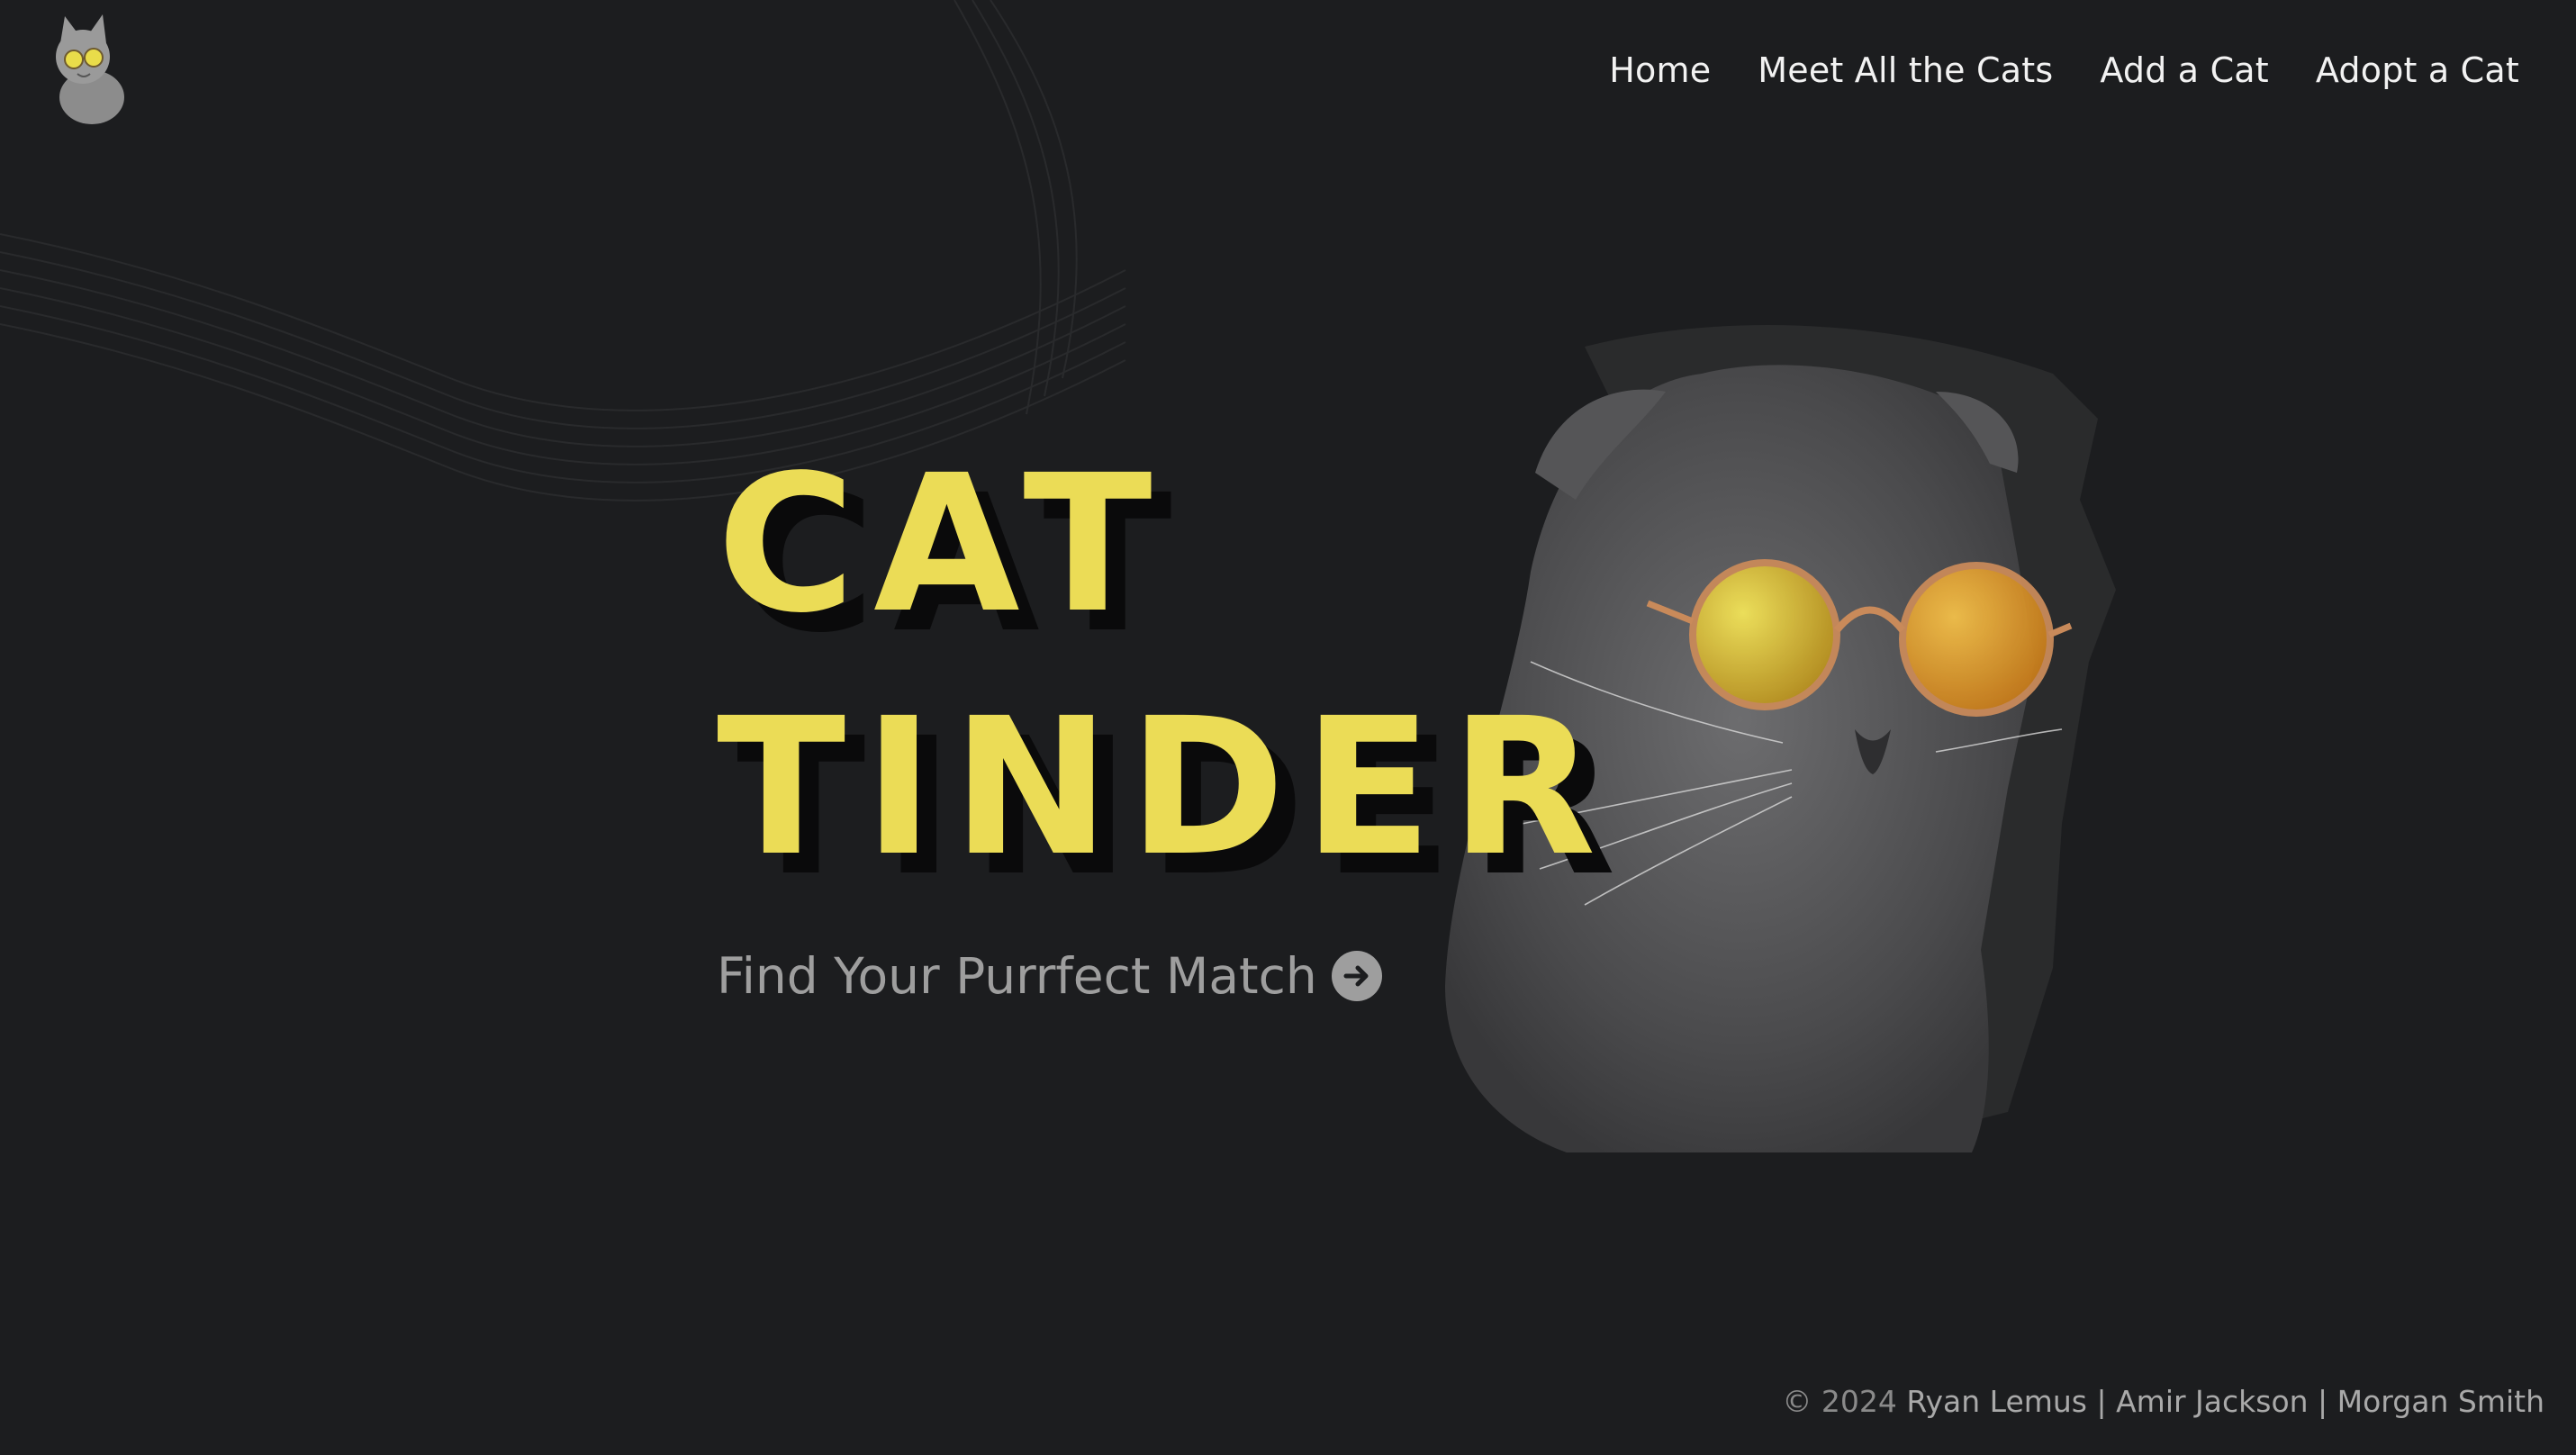 This screenshot has width=2576, height=1455. Describe the element at coordinates (1660, 70) in the screenshot. I see `nav-home: Home` at that location.